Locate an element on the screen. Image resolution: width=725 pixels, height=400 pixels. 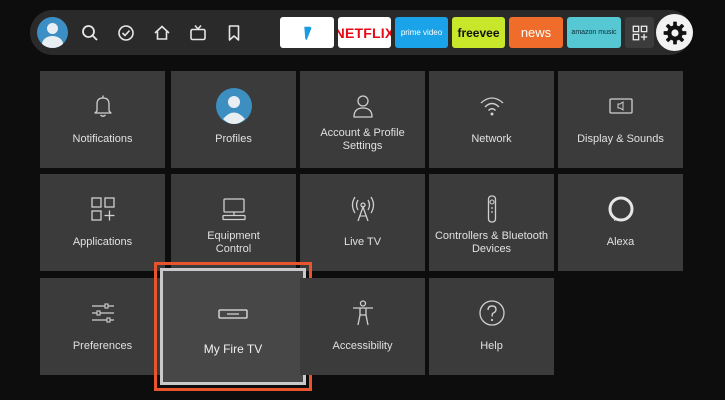
settings-tile-preferences: Preferences is located at coordinates (102, 326).